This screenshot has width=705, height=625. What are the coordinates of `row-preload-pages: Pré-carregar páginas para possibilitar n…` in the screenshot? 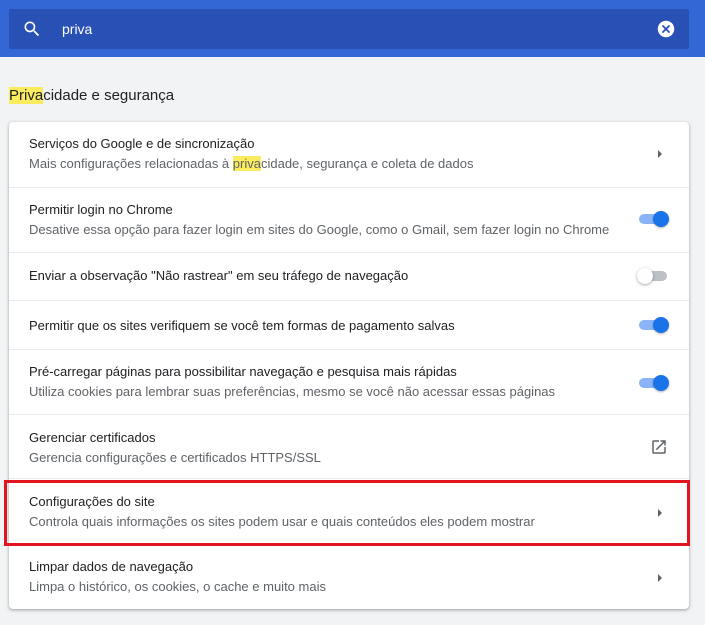 It's located at (349, 381).